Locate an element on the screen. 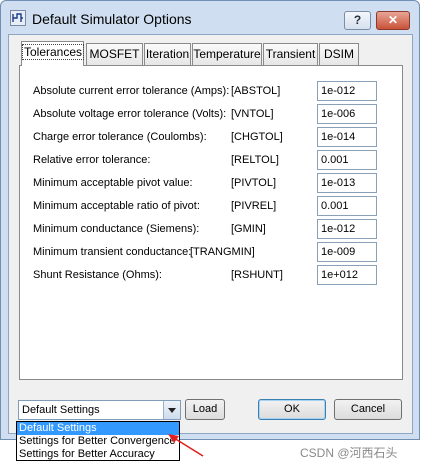  rshunt-input is located at coordinates (347, 275).